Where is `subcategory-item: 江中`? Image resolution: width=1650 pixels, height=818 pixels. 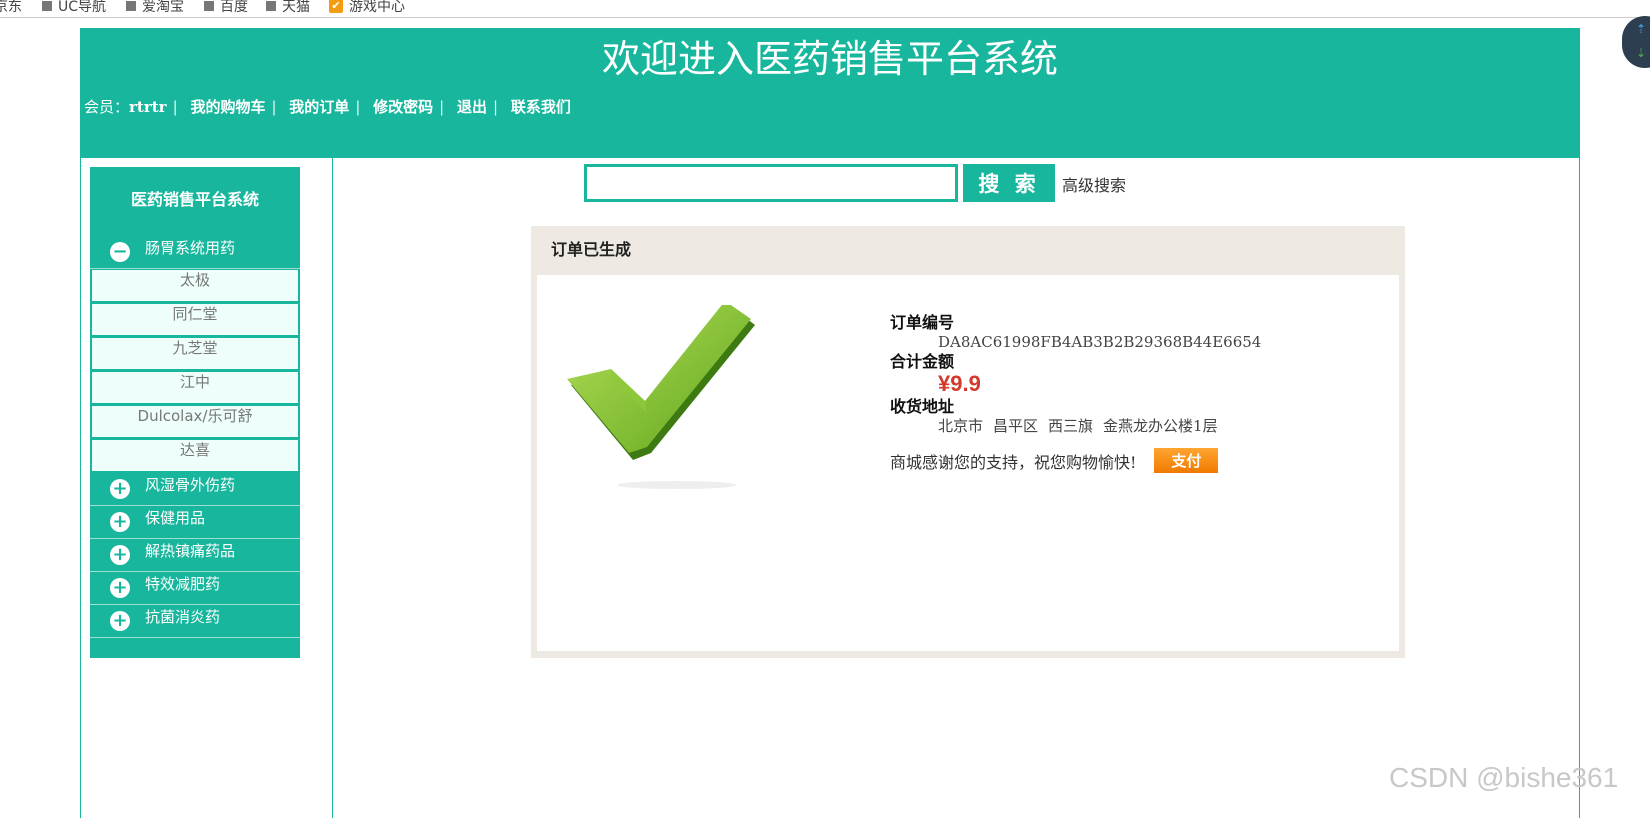
subcategory-item: 江中 is located at coordinates (195, 388).